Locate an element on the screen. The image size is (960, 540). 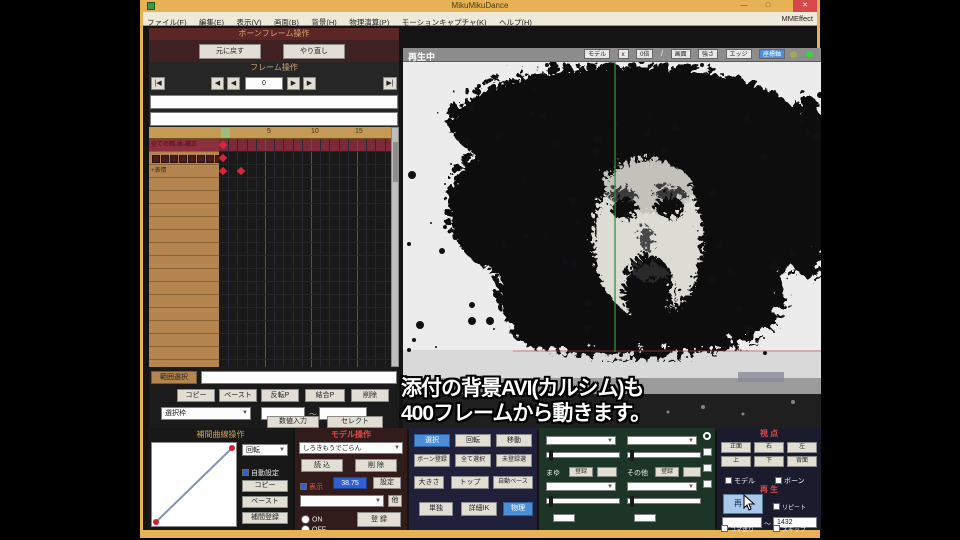
view-right-button: 右 is located at coordinates (769, 447).